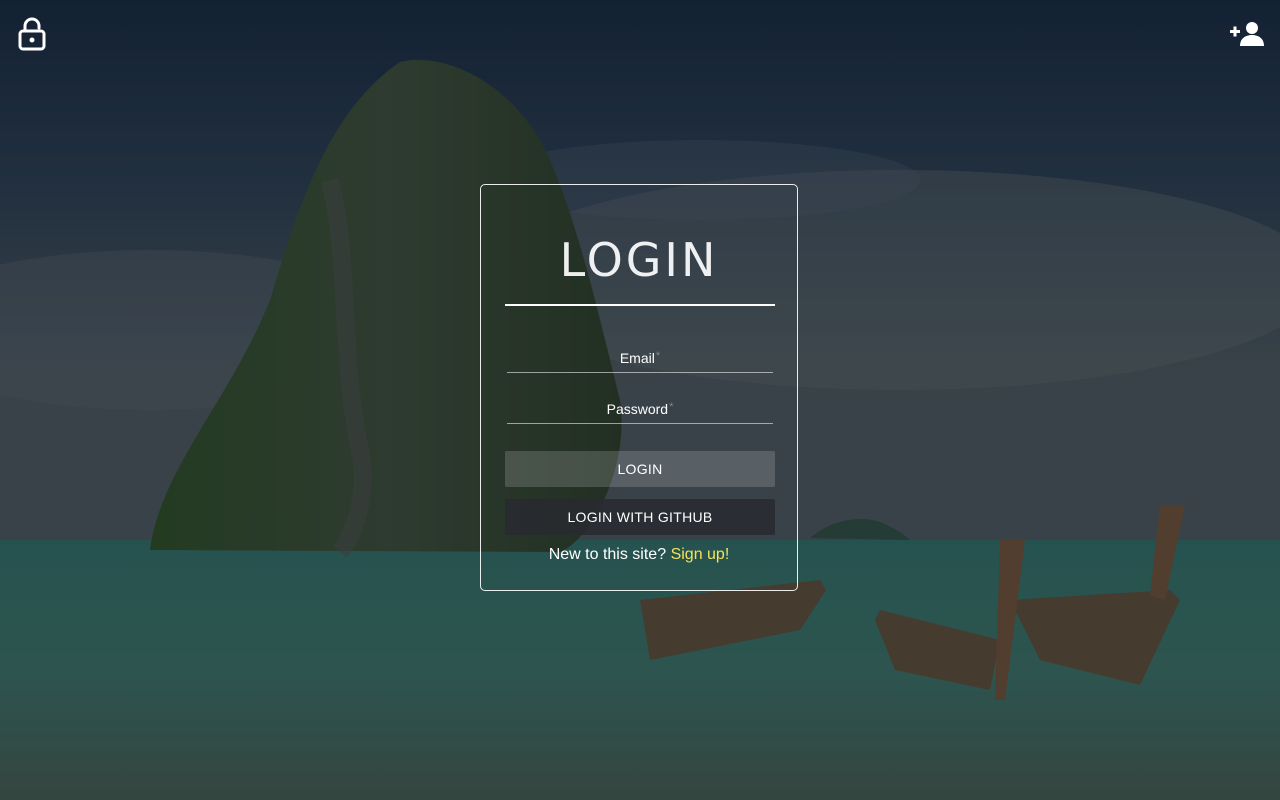  I want to click on email-input, so click(642, 358).